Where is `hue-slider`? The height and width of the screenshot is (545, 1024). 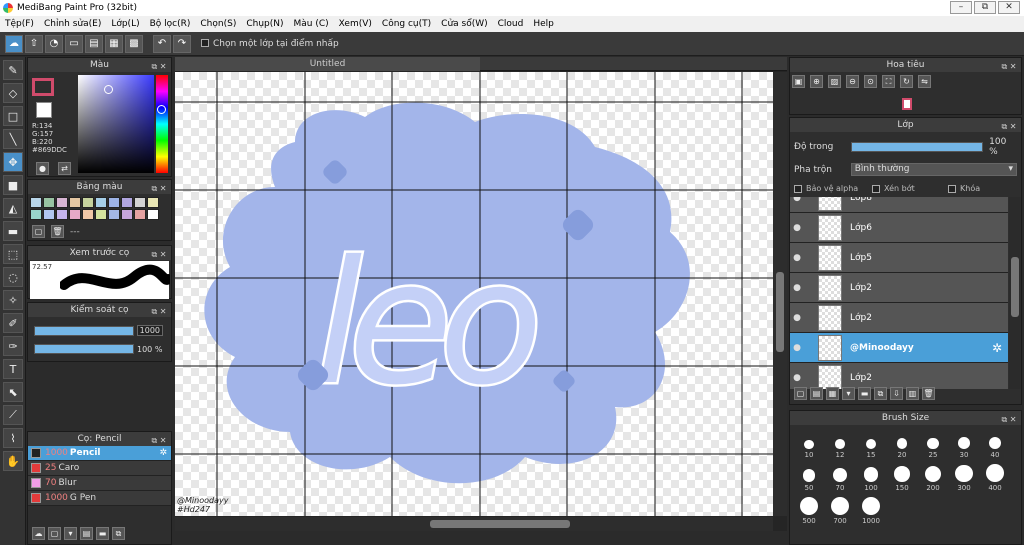 hue-slider is located at coordinates (162, 124).